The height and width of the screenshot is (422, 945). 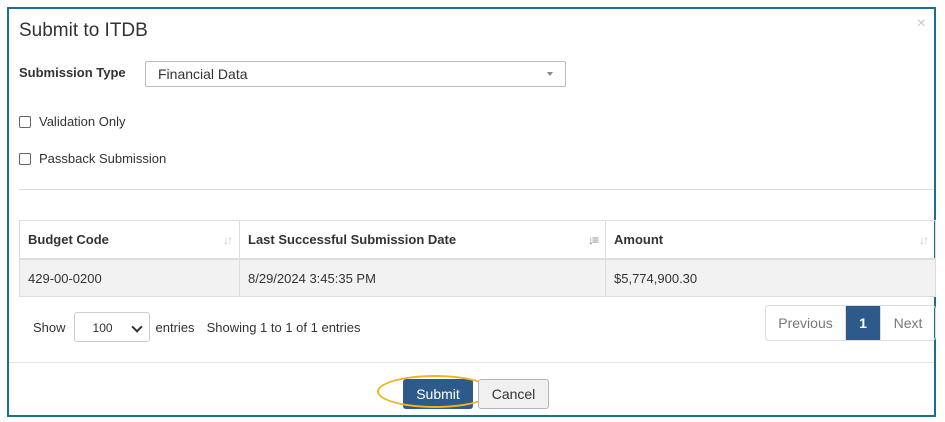 What do you see at coordinates (770, 240) in the screenshot?
I see `column-header-amount: Amount ↓↑` at bounding box center [770, 240].